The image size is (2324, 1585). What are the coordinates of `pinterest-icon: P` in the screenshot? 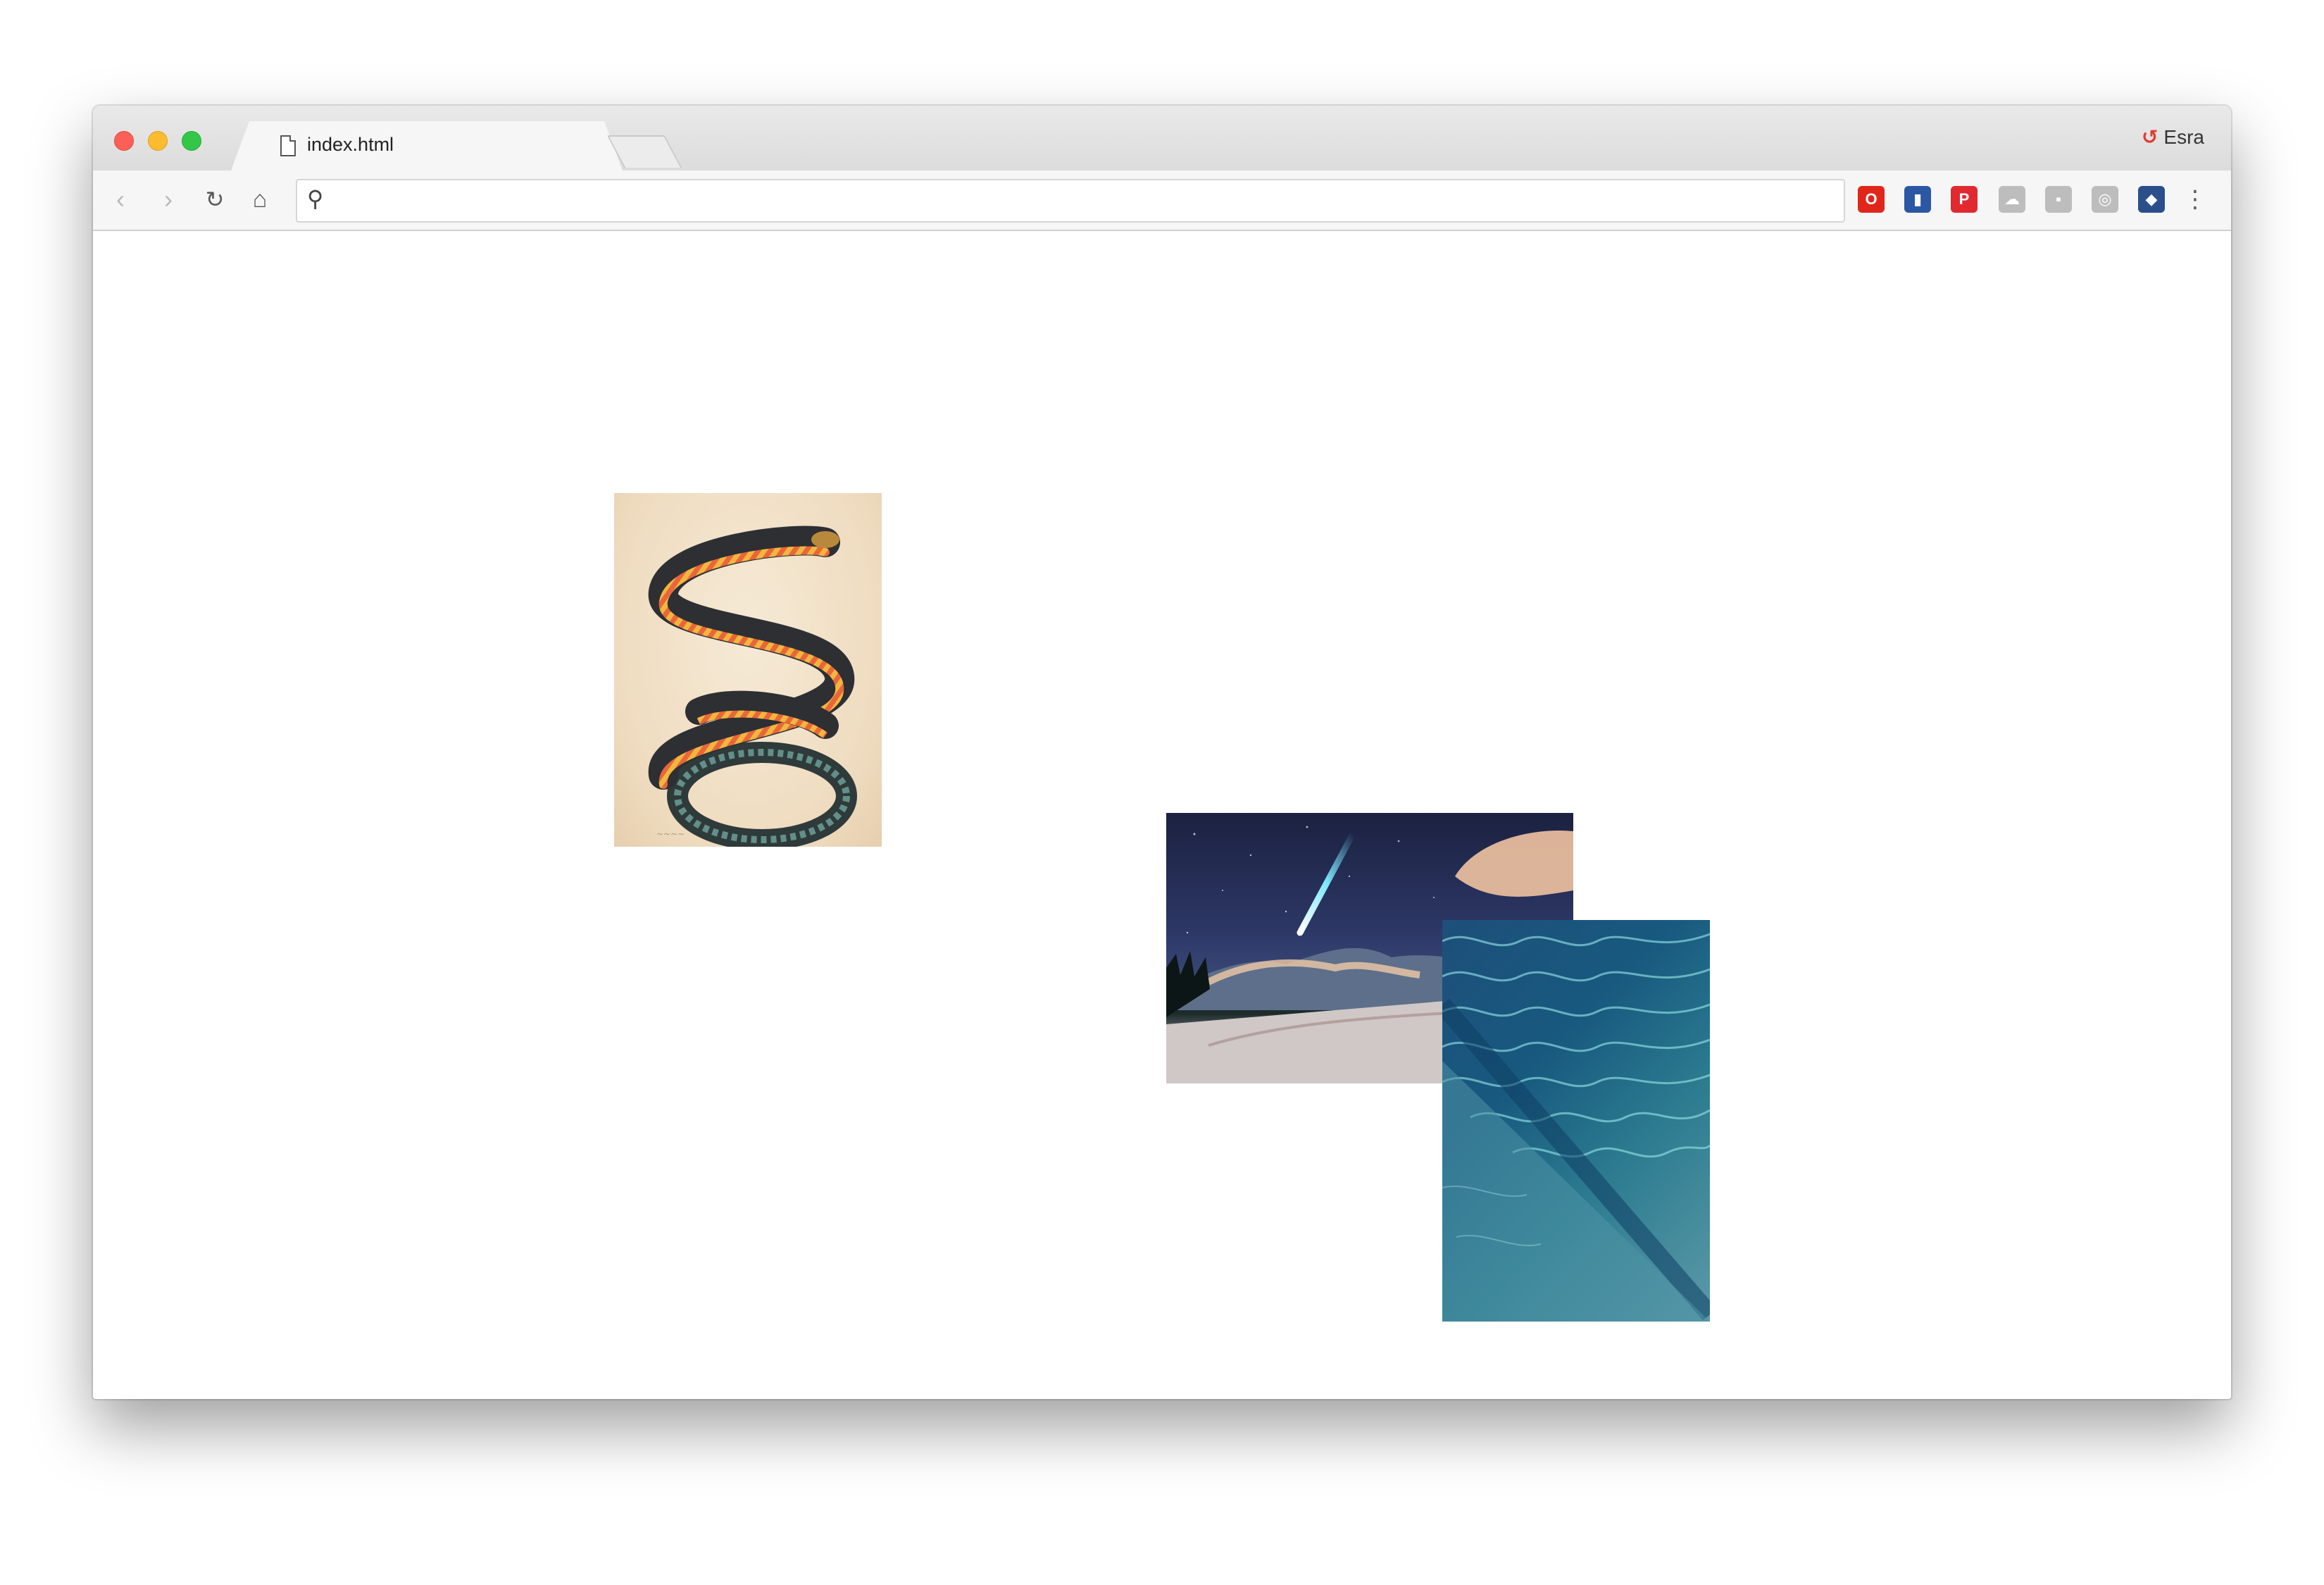 It's located at (1964, 199).